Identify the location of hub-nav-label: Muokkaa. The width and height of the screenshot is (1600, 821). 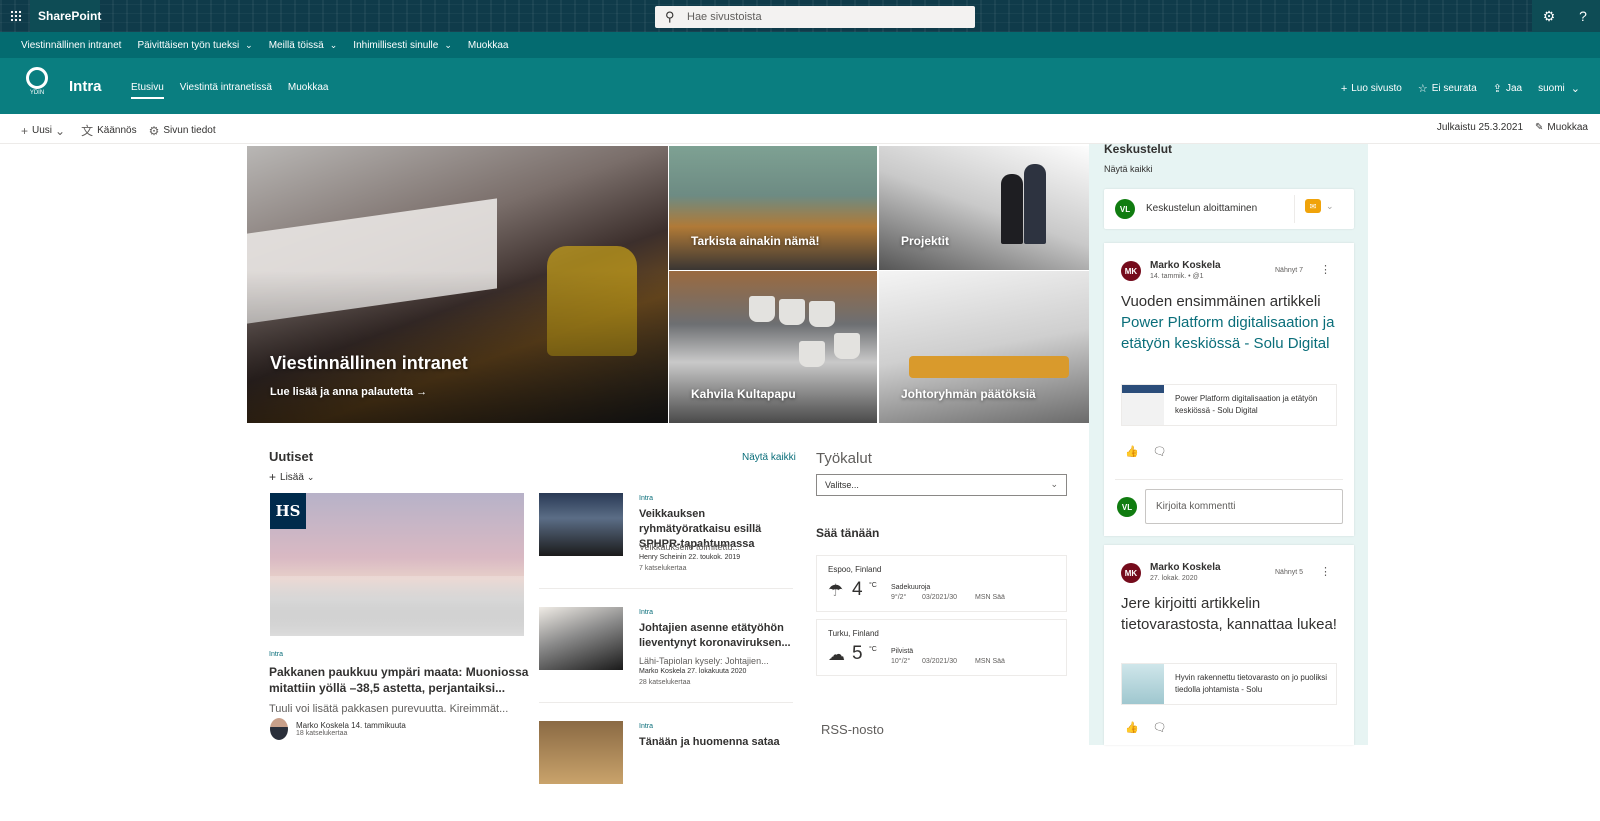
(488, 45).